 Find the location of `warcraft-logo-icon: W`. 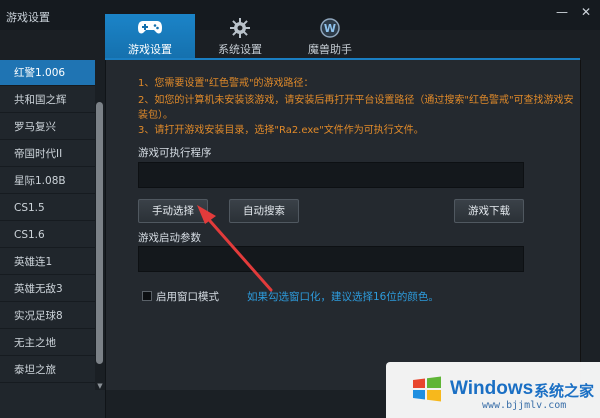

warcraft-logo-icon: W is located at coordinates (330, 28).